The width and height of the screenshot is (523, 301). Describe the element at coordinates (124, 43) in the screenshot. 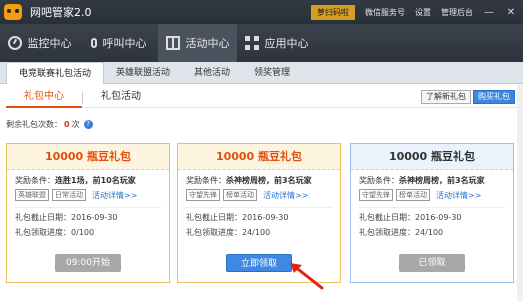

I see `nav-label: 呼叫中心` at that location.